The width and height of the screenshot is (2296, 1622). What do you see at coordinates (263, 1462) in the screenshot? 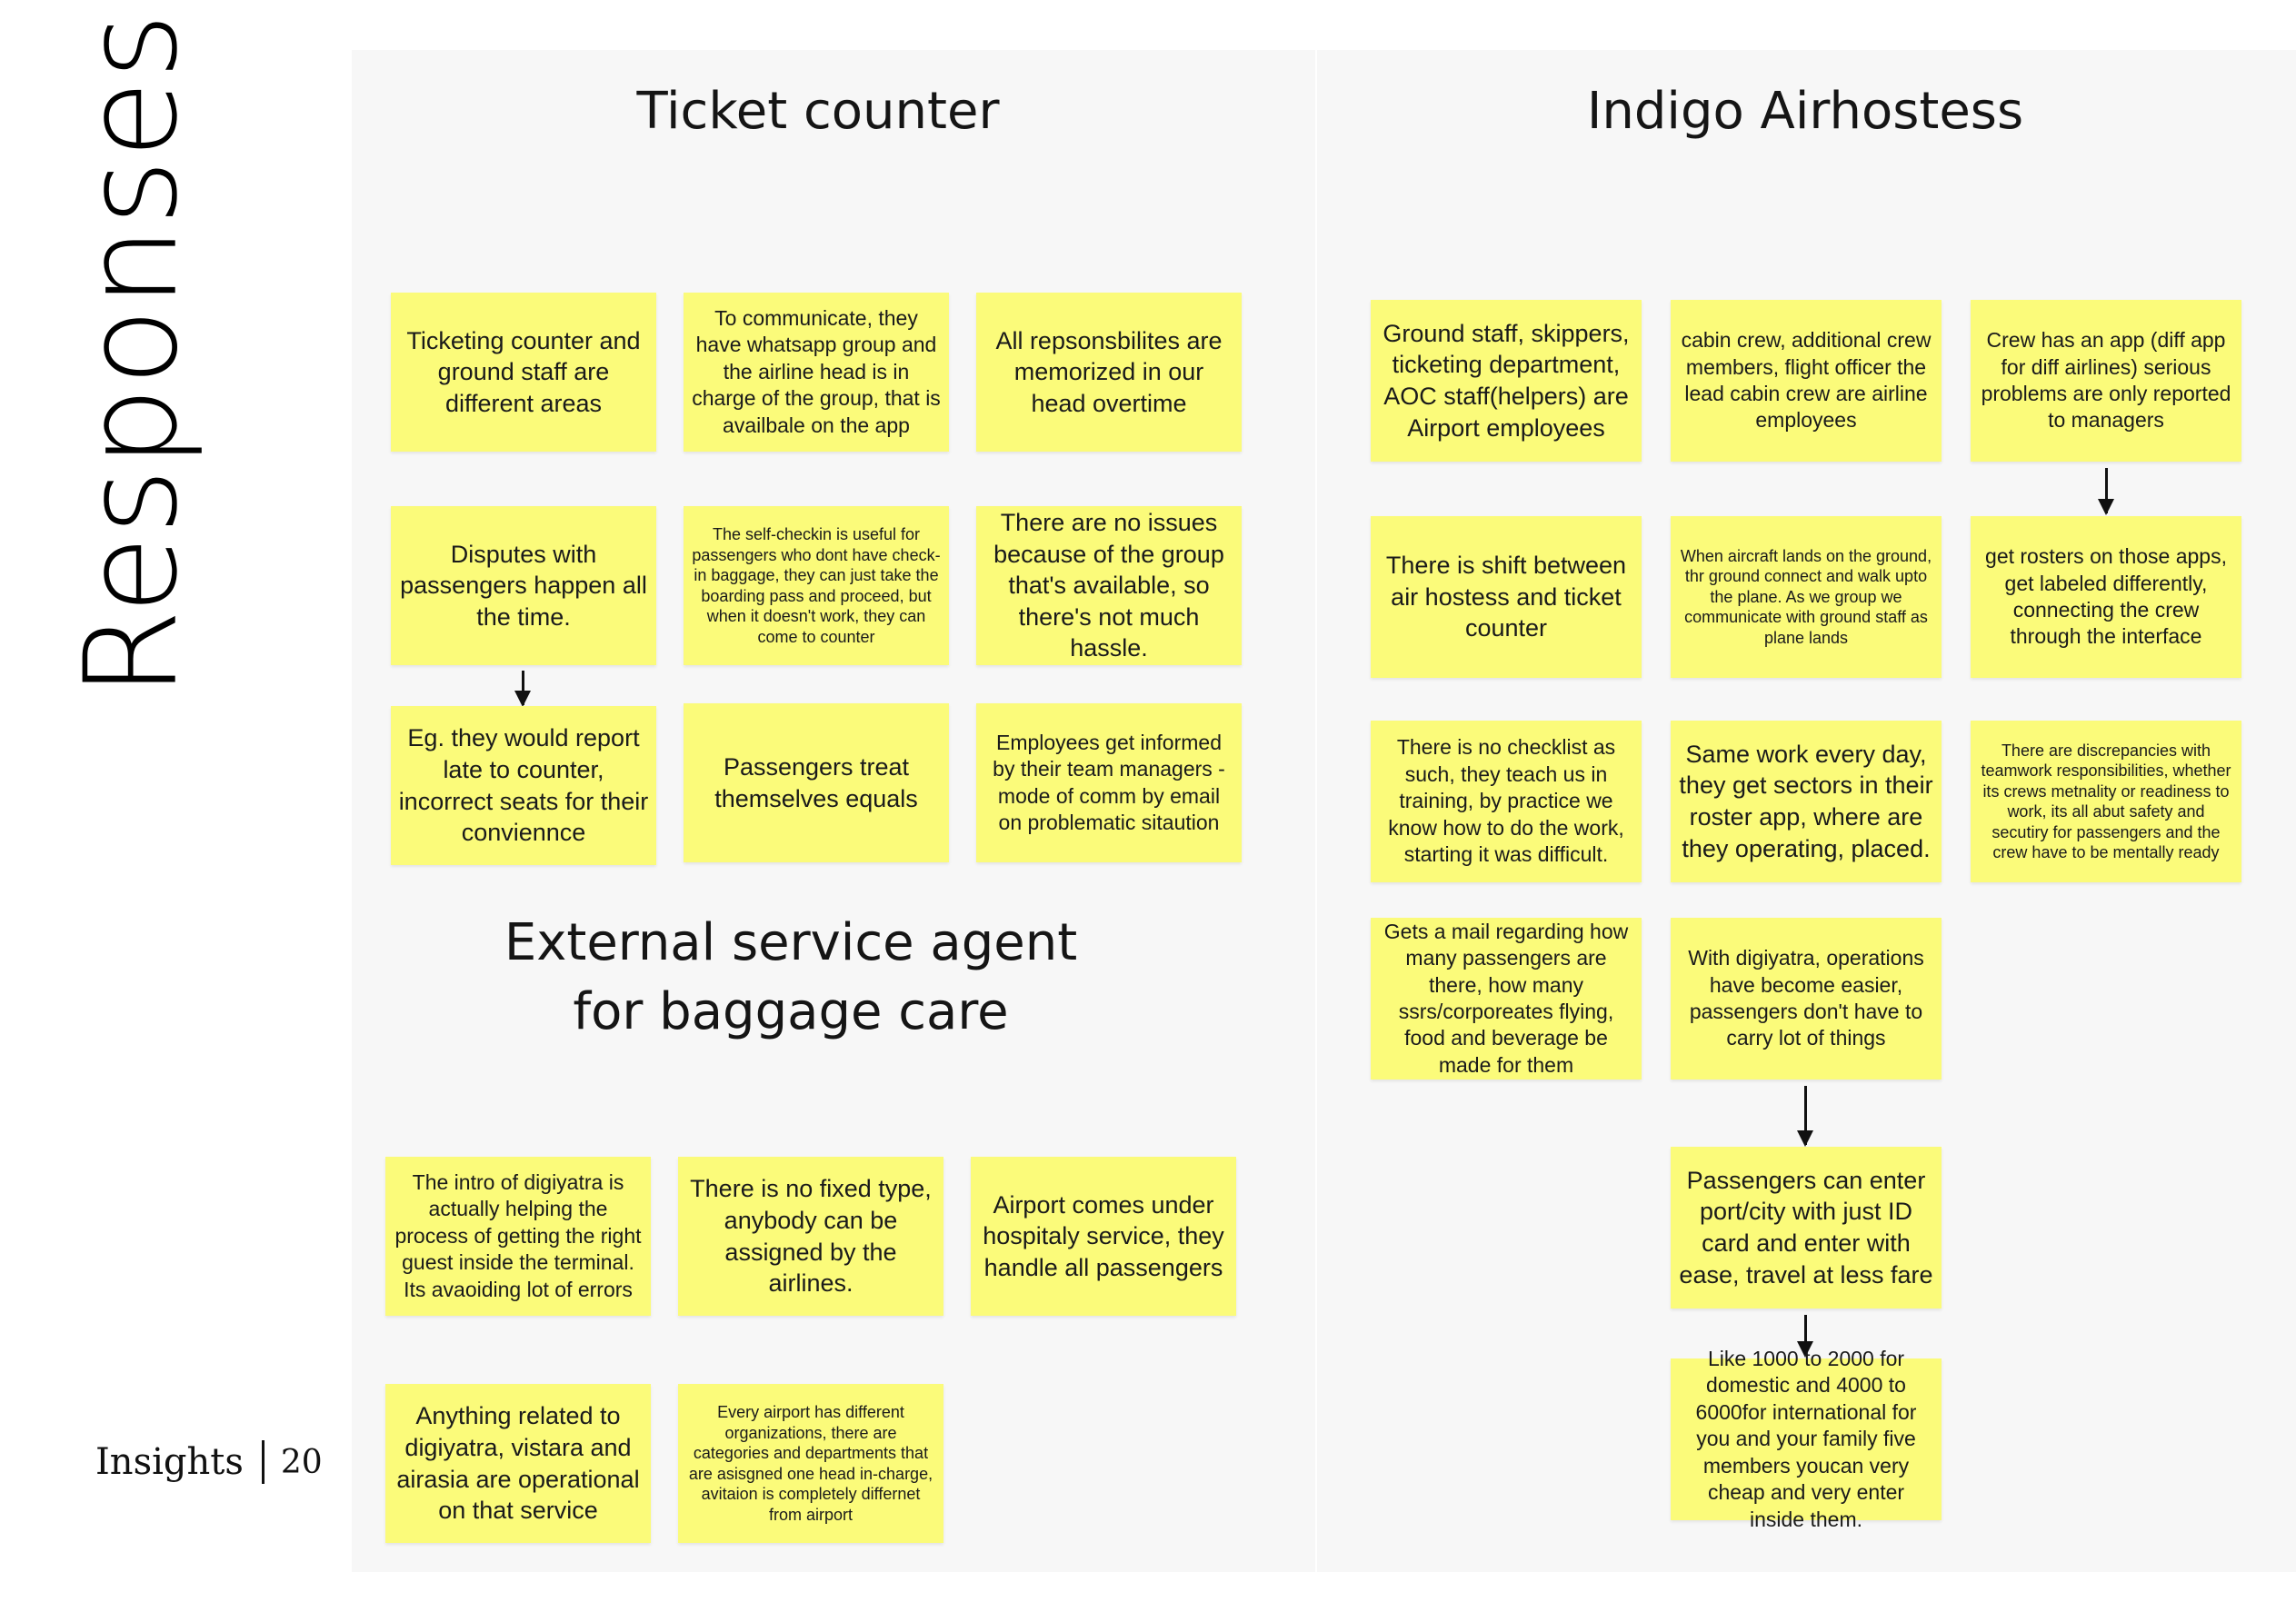
I see `footer-divider` at bounding box center [263, 1462].